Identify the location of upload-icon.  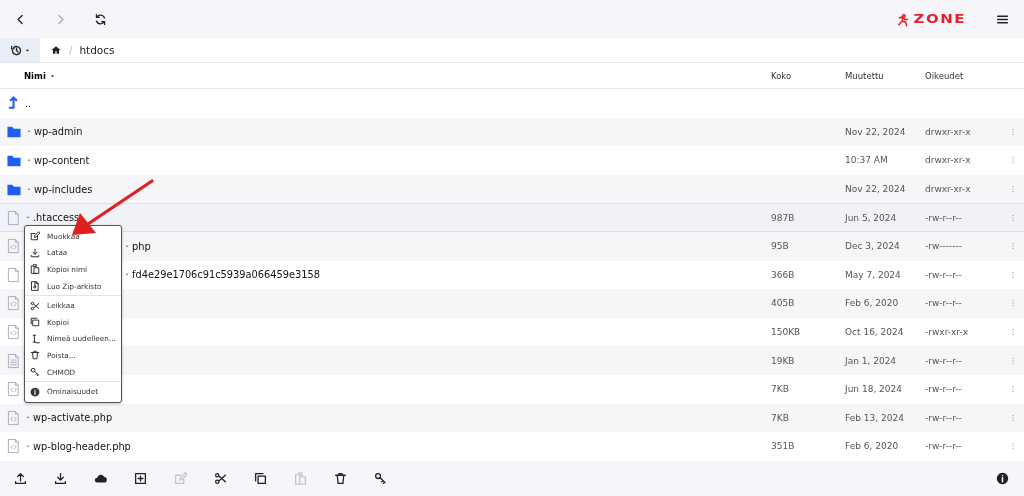
(20, 478).